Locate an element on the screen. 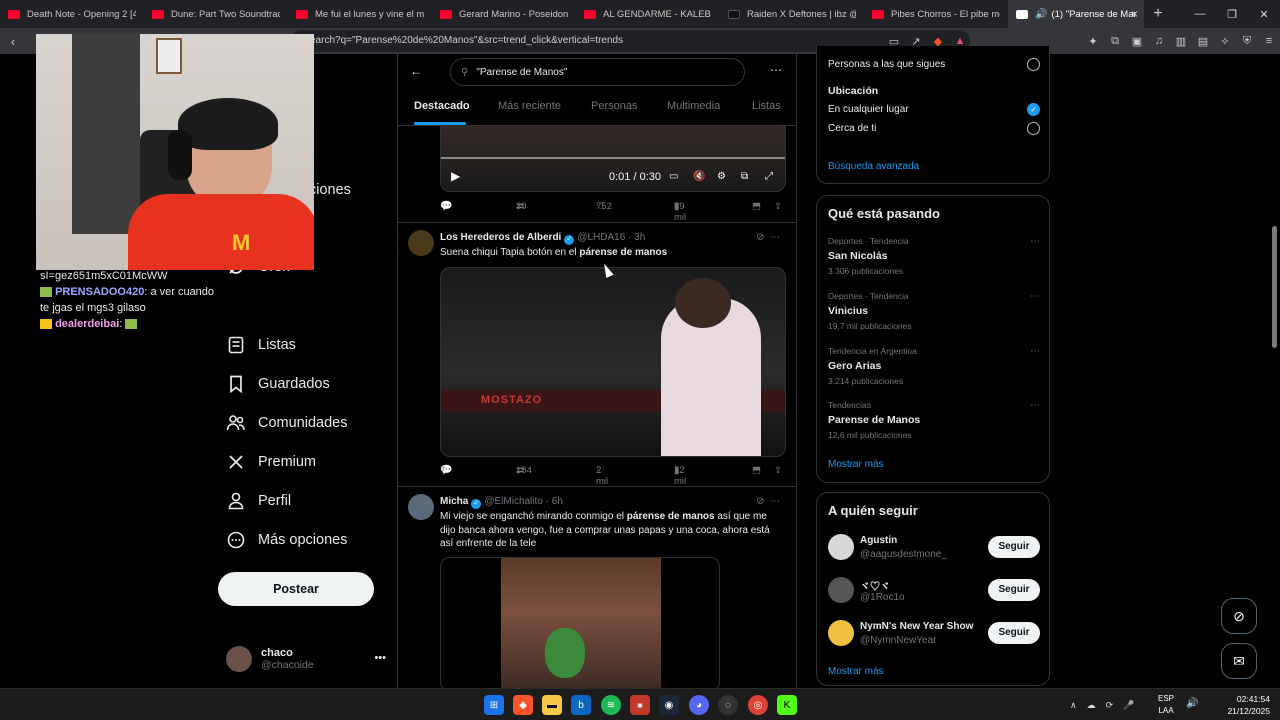 The image size is (1280, 720). messages-floating-button: ✉ is located at coordinates (1239, 661).